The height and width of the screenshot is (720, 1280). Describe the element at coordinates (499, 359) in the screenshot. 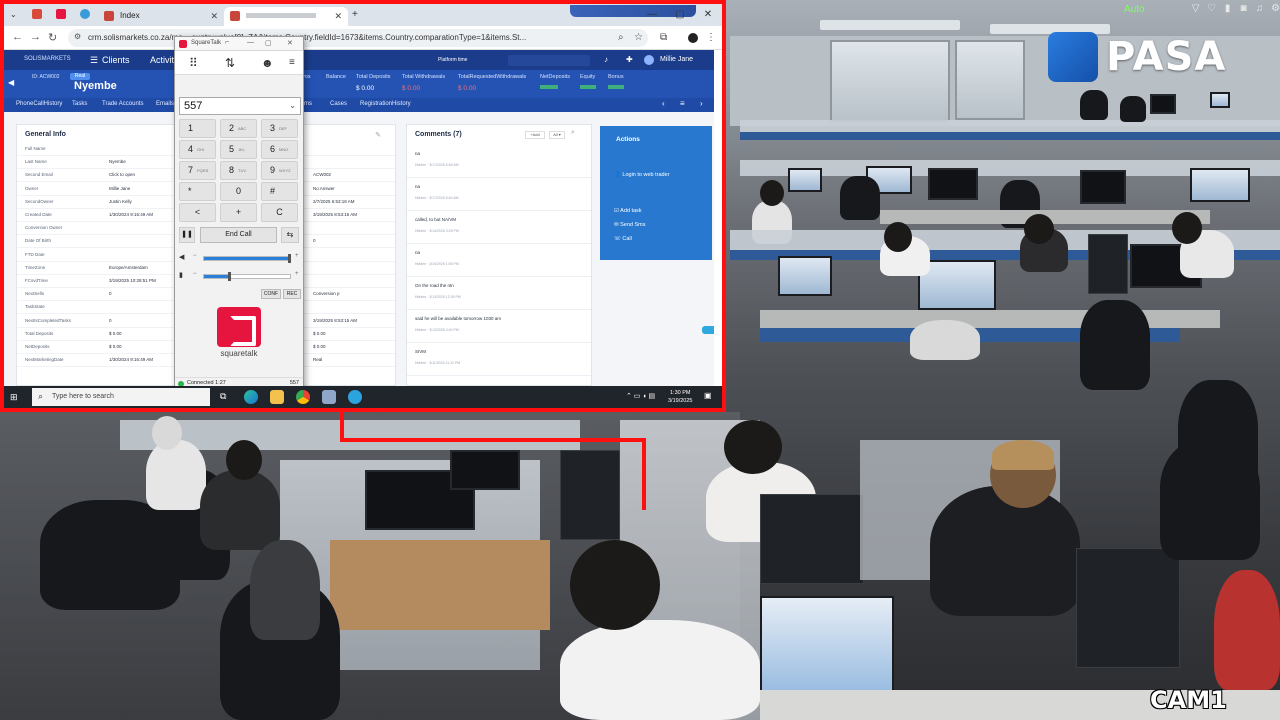

I see `comment-item: SIVM Hidden · 3/11/2025 11:12 PM` at that location.